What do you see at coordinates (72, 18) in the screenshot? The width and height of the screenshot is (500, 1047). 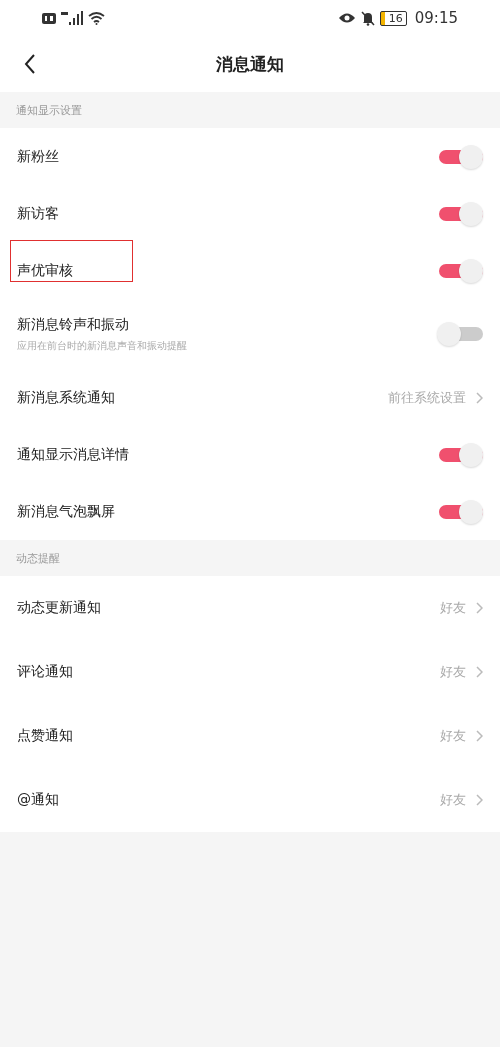 I see `signal-icon` at bounding box center [72, 18].